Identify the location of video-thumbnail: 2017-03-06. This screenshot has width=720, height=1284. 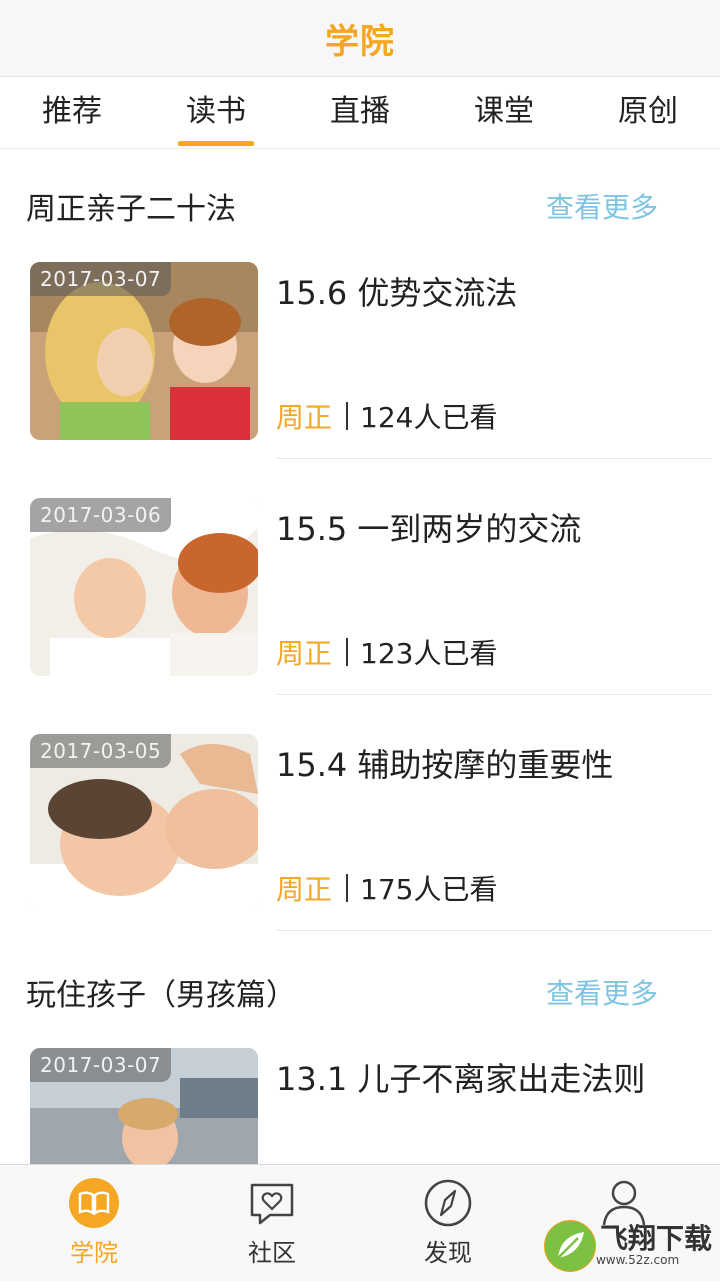
(144, 587).